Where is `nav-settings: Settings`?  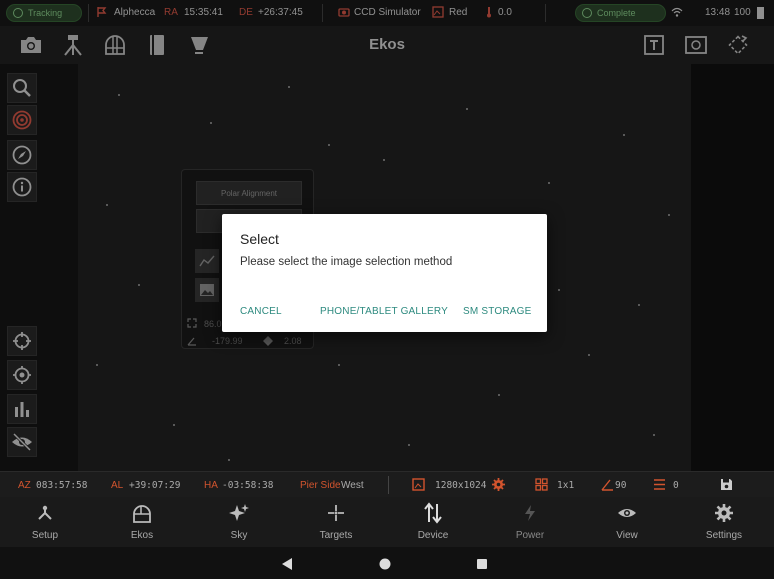
nav-settings: Settings is located at coordinates (724, 521).